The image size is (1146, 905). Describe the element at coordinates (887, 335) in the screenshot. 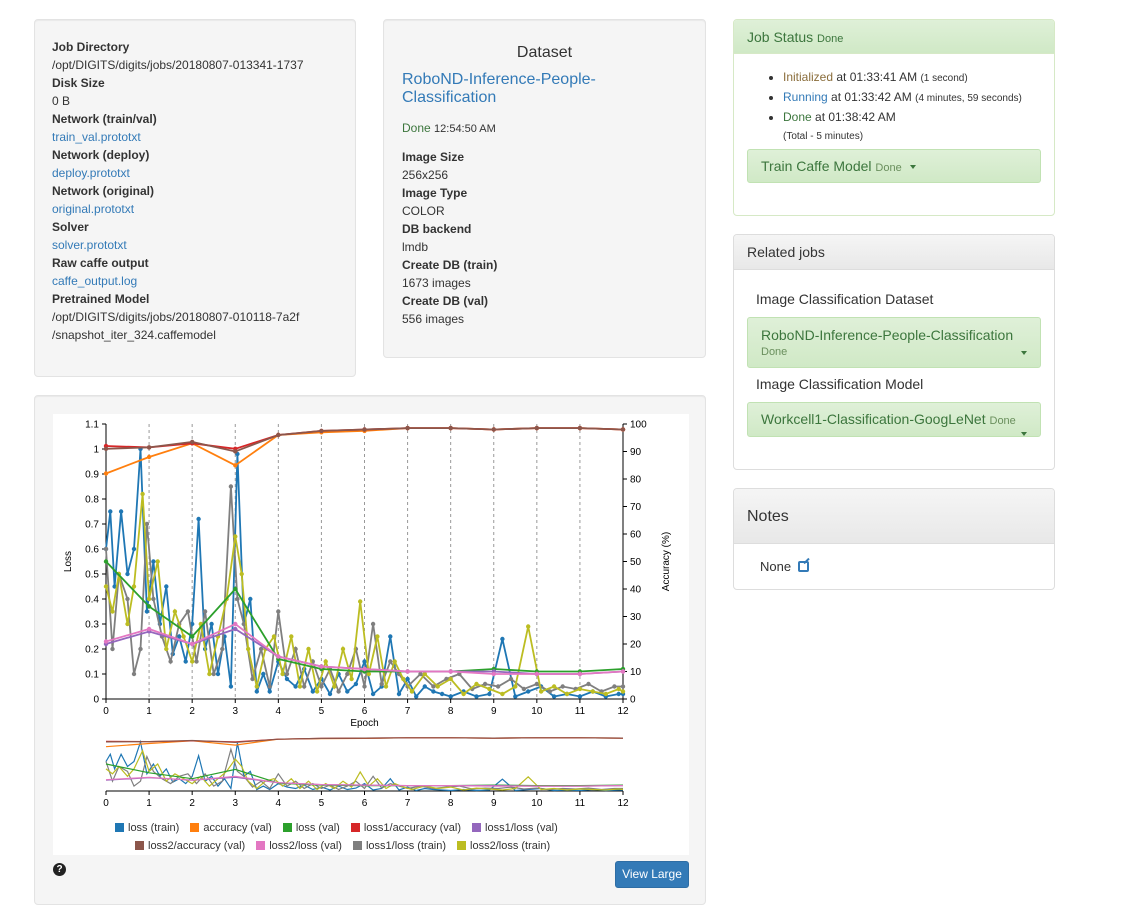

I see `related-dataset-name: RoboND-Inference-People-Classification` at that location.